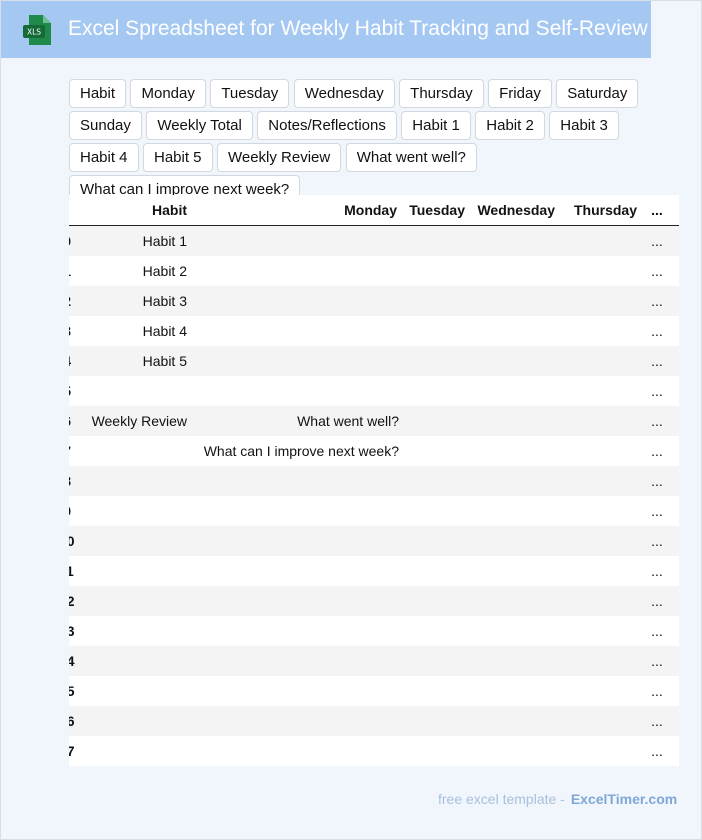 The height and width of the screenshot is (840, 702). Describe the element at coordinates (168, 93) in the screenshot. I see `column-chip: Monday` at that location.